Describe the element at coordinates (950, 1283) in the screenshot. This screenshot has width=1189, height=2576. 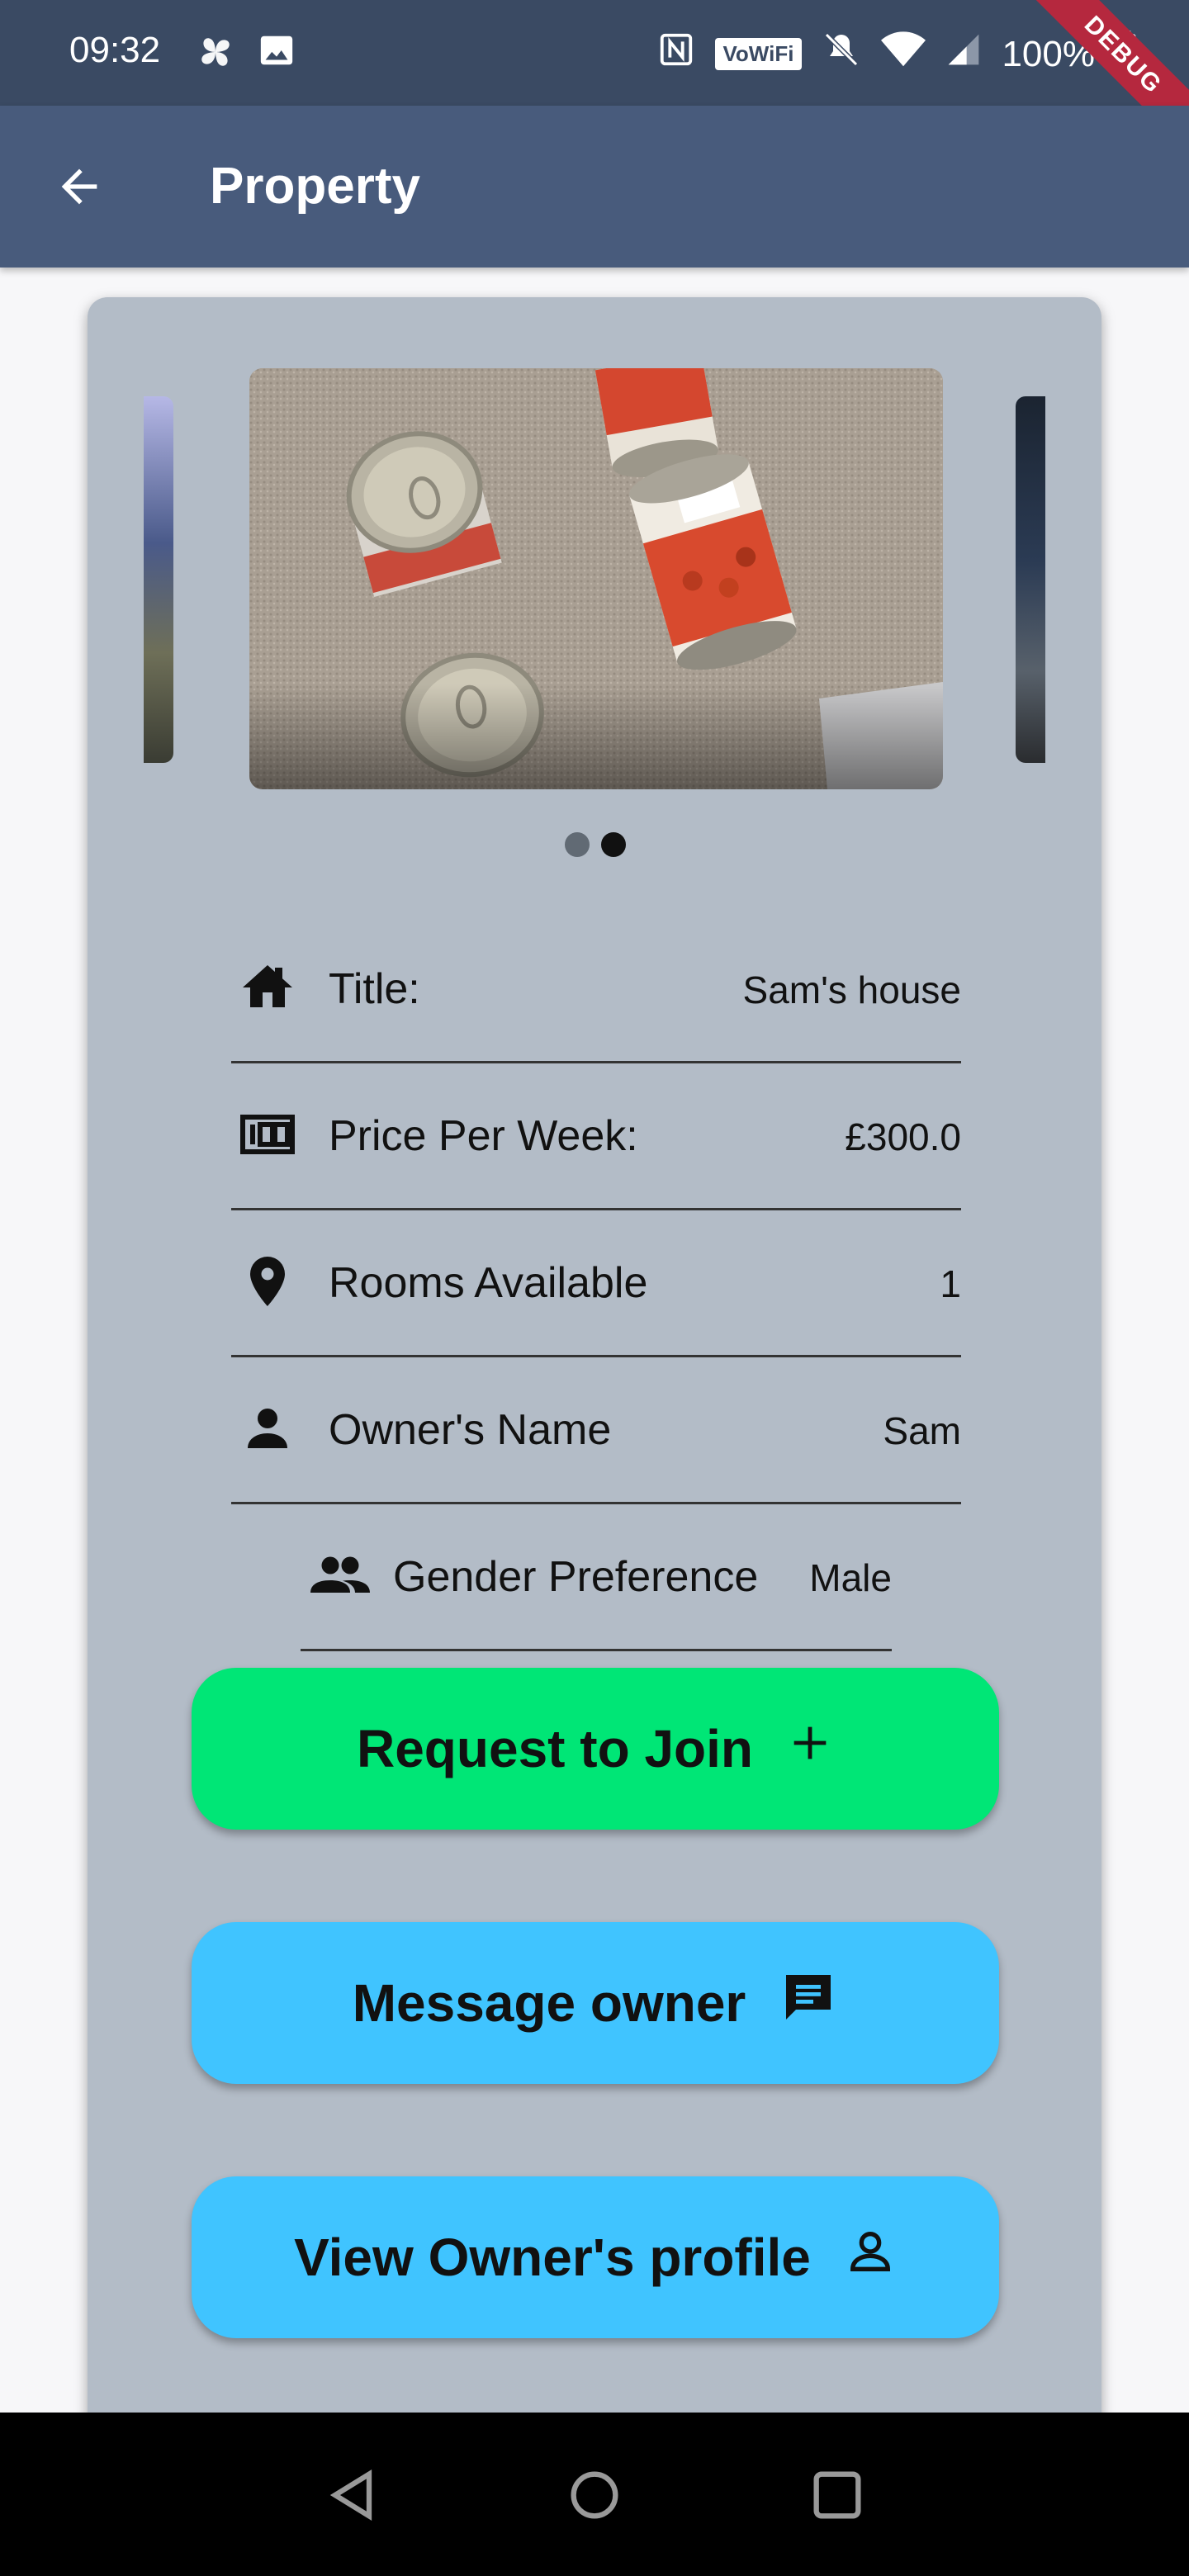
I see `detail-value: 1` at that location.